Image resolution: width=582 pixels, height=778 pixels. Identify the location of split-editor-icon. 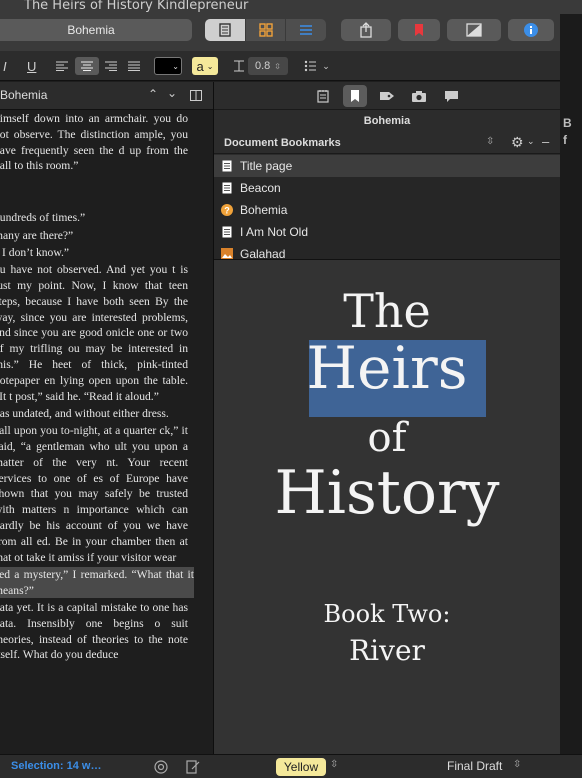
(196, 95).